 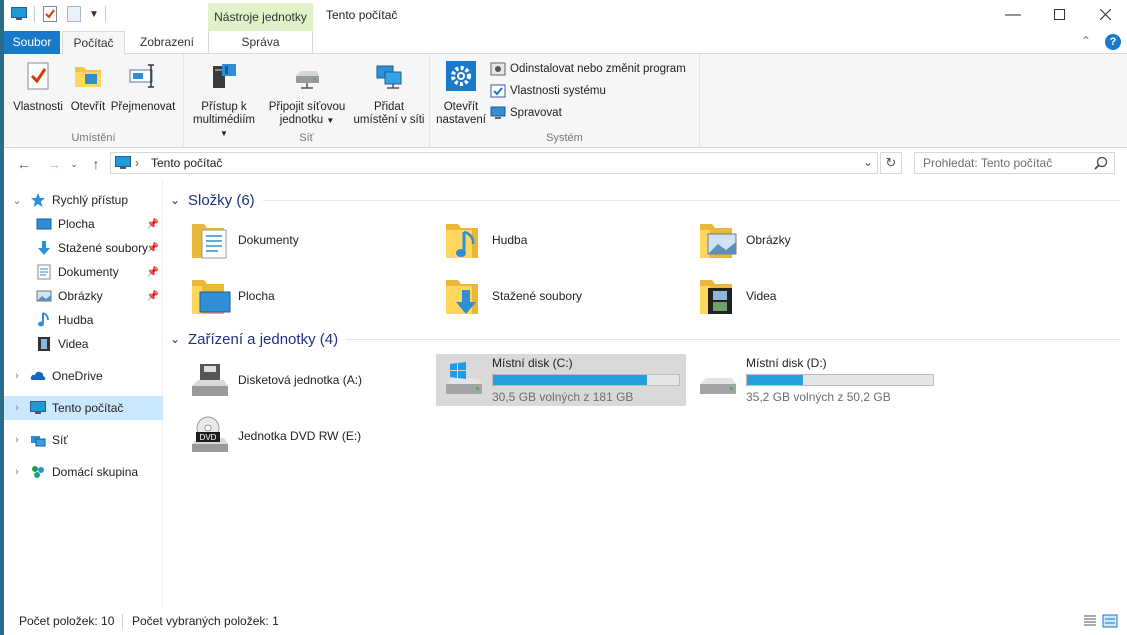 What do you see at coordinates (38, 441) in the screenshot?
I see `network-icon` at bounding box center [38, 441].